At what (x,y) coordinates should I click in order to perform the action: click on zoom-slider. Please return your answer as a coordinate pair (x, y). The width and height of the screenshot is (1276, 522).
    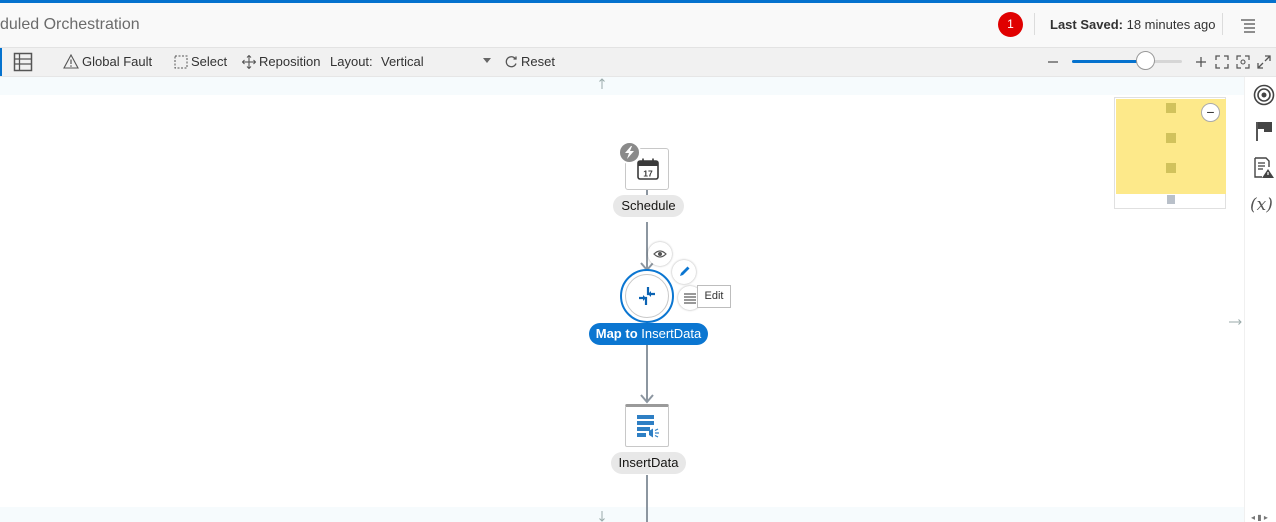
    Looking at the image, I should click on (1127, 60).